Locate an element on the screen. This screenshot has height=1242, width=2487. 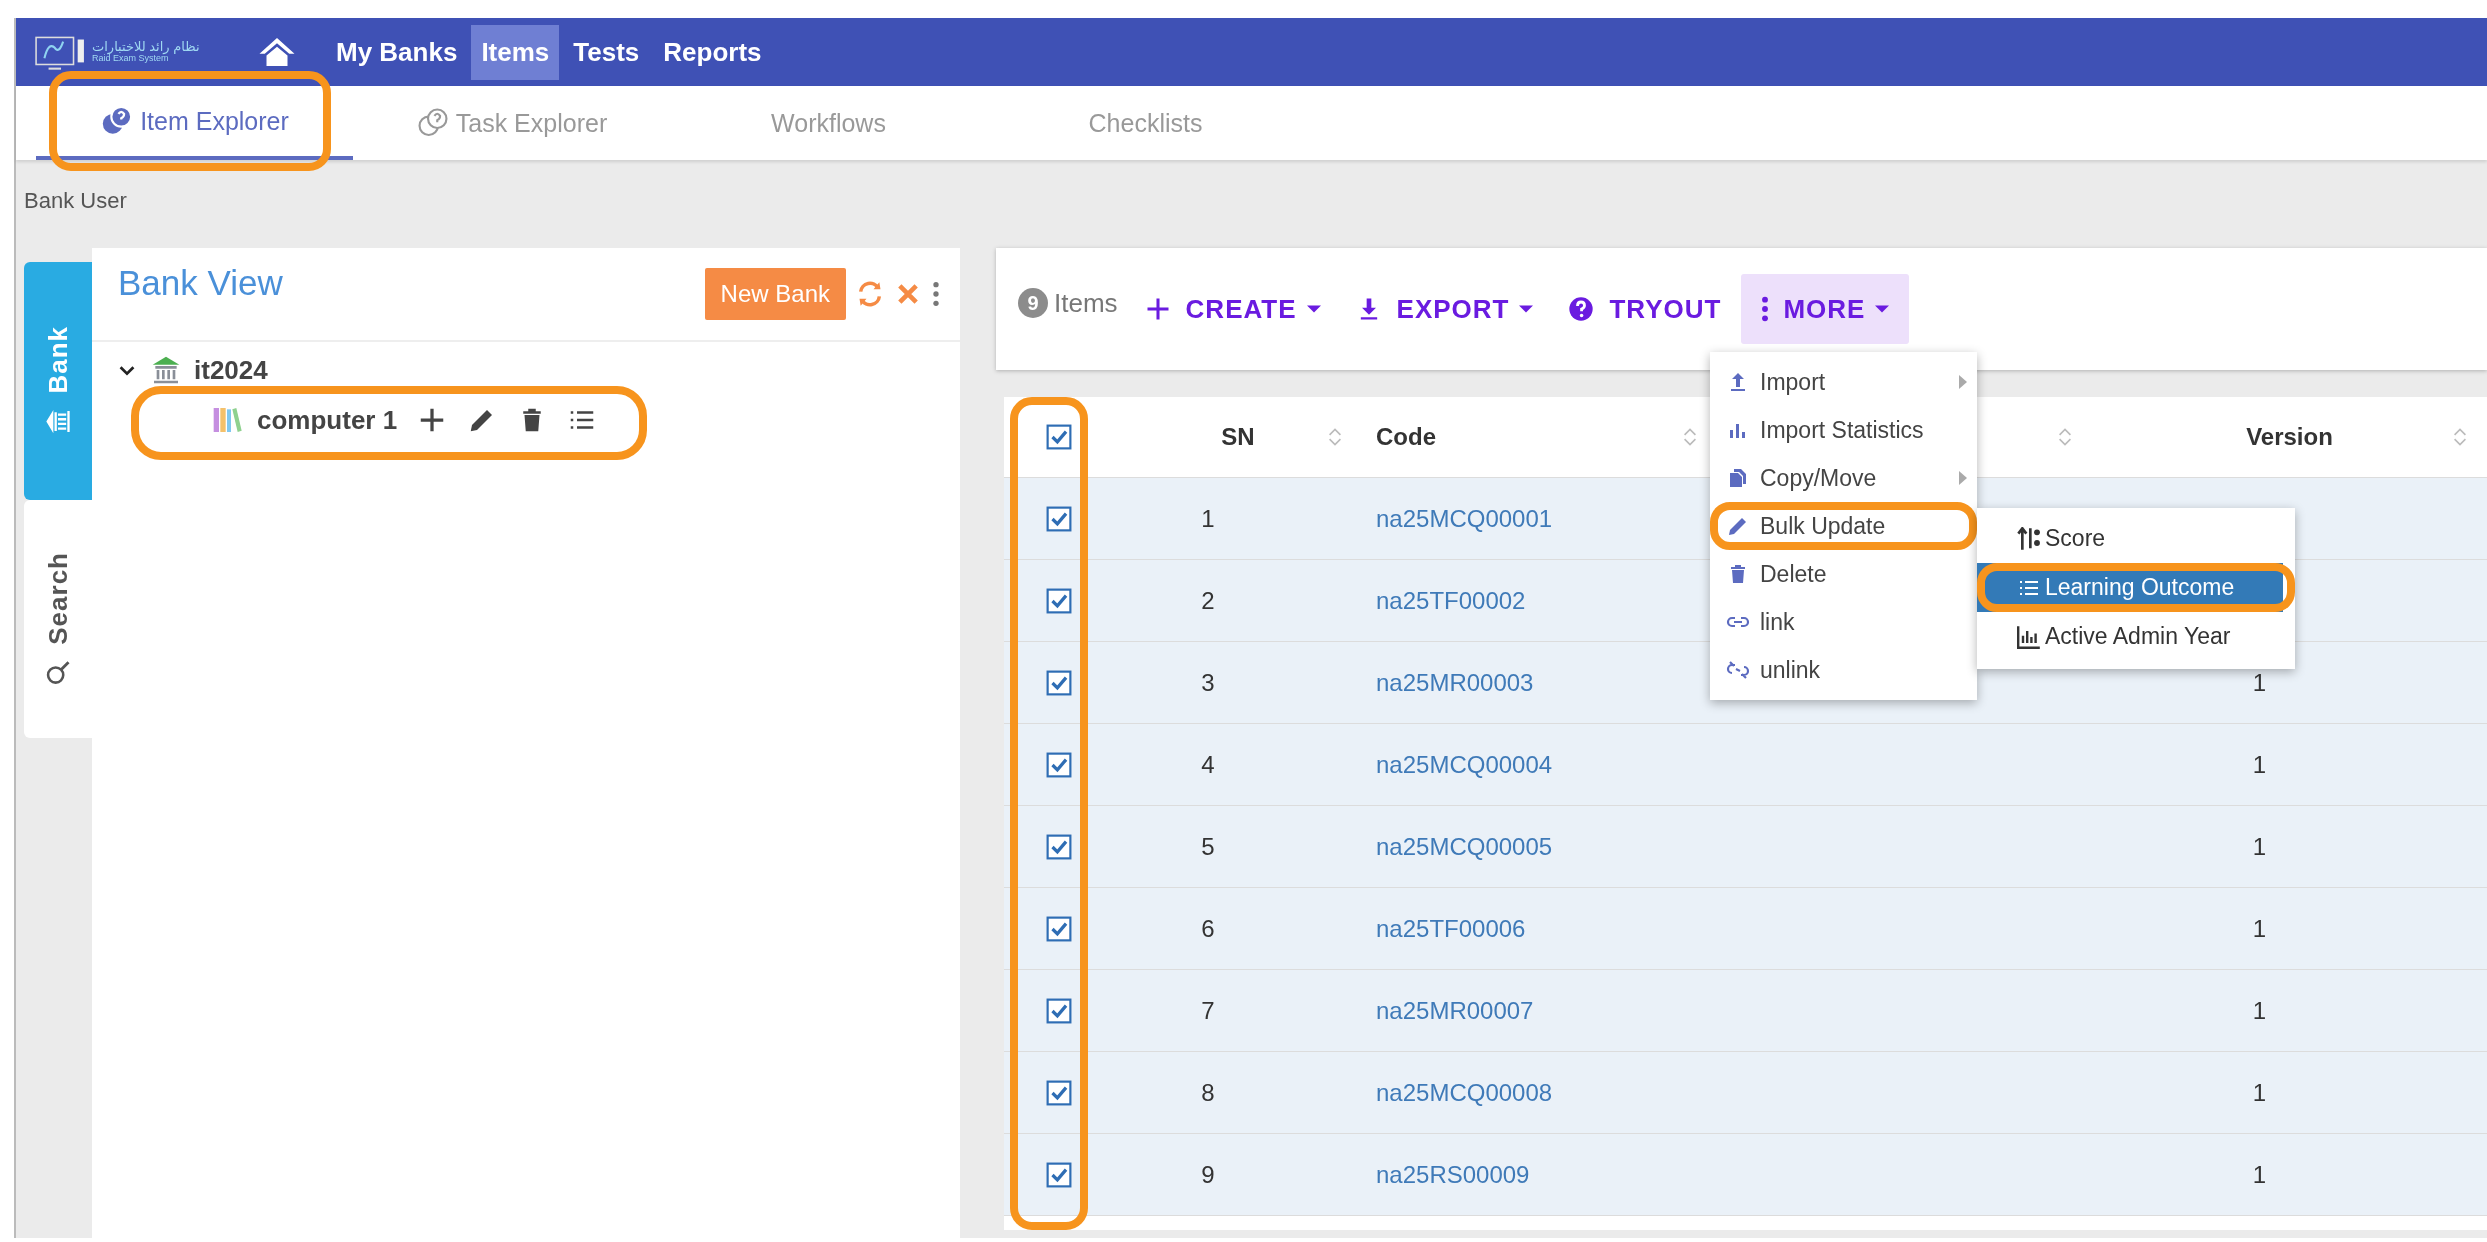
logo-title: نظام رائد للاختبارات is located at coordinates (146, 47).